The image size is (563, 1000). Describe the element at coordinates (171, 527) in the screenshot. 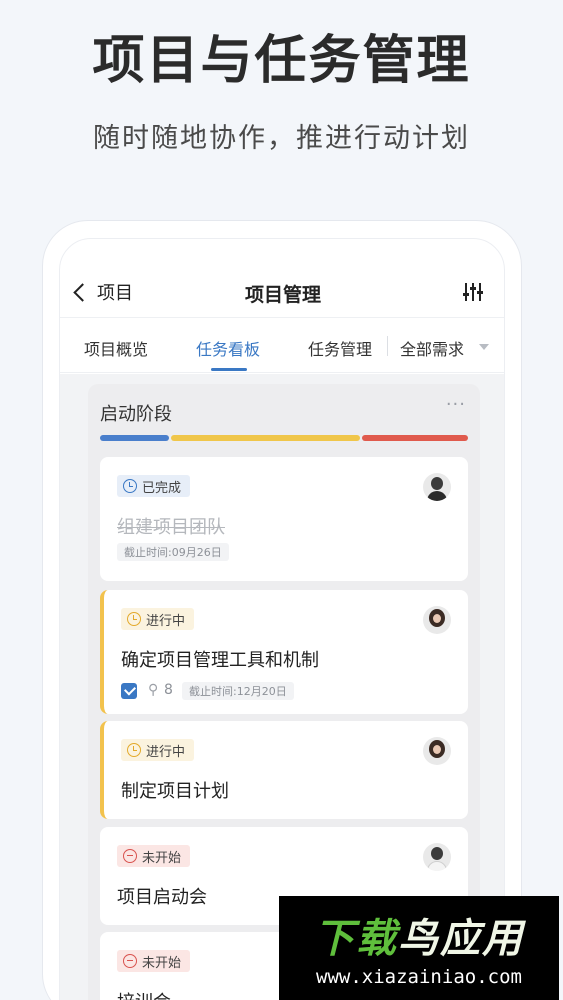

I see `task-title: 组建项目团队` at that location.